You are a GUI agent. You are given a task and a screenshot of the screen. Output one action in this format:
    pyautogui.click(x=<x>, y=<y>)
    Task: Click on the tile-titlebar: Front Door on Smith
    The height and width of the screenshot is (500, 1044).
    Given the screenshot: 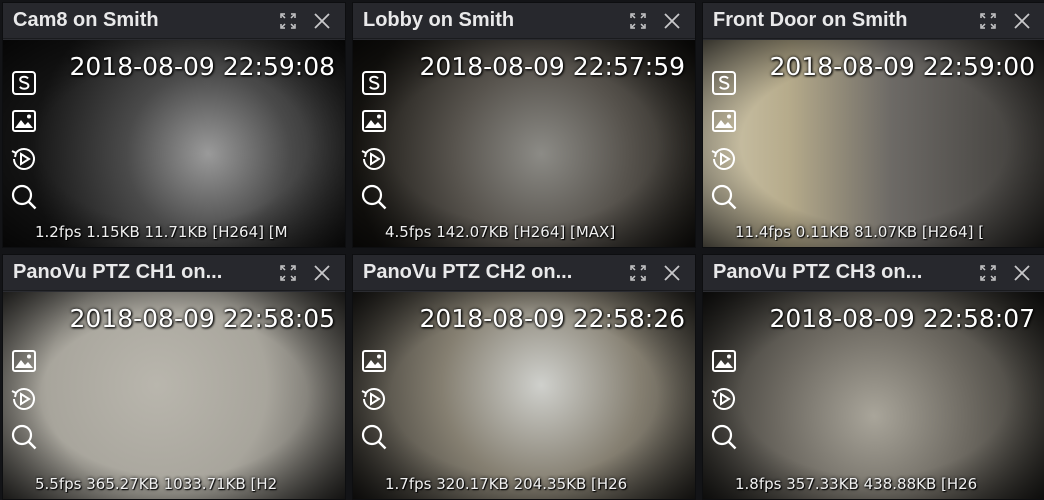 What is the action you would take?
    pyautogui.click(x=873, y=21)
    